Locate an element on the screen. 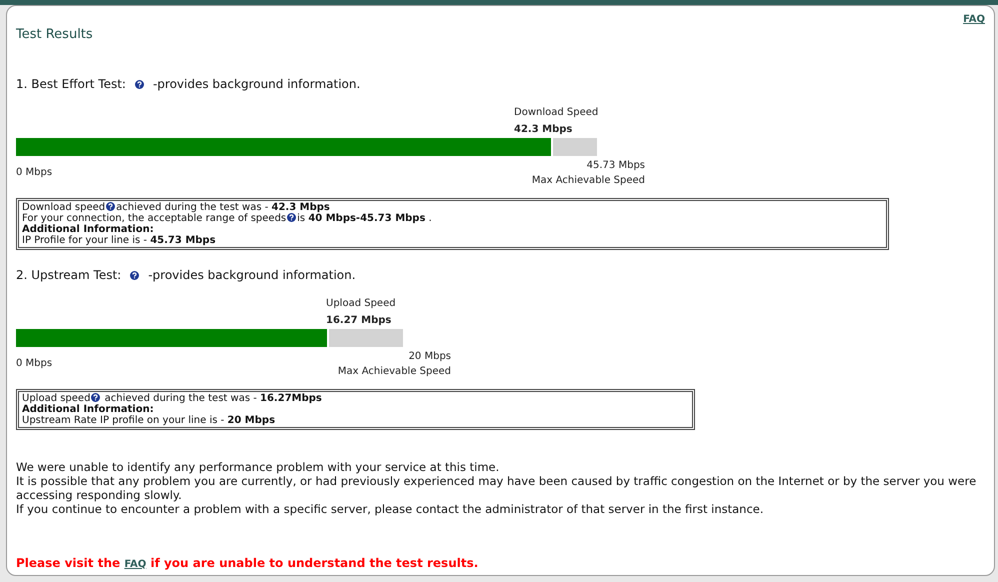 The image size is (998, 582). info-text: achieved during the test was - 16.27Mbps is located at coordinates (213, 398).